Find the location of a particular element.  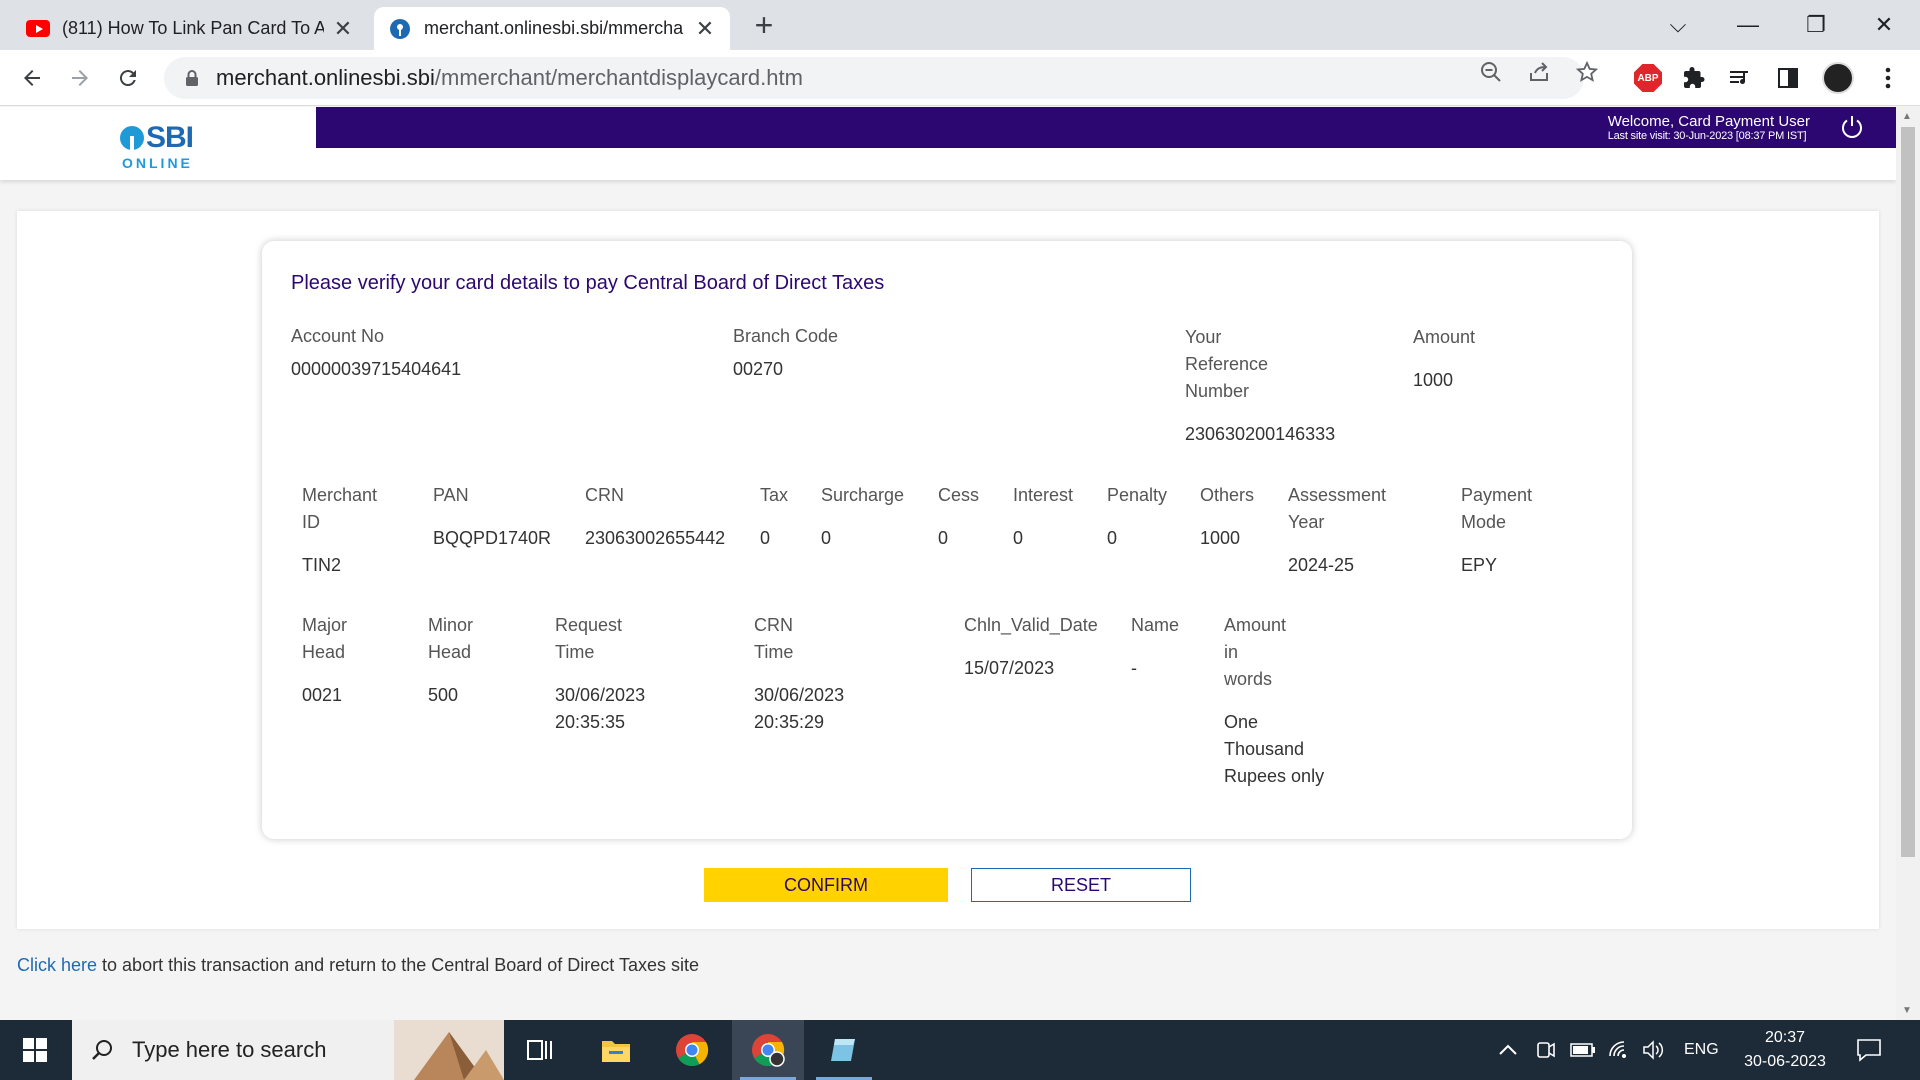

surcharge-label: Surcharge is located at coordinates (863, 495).